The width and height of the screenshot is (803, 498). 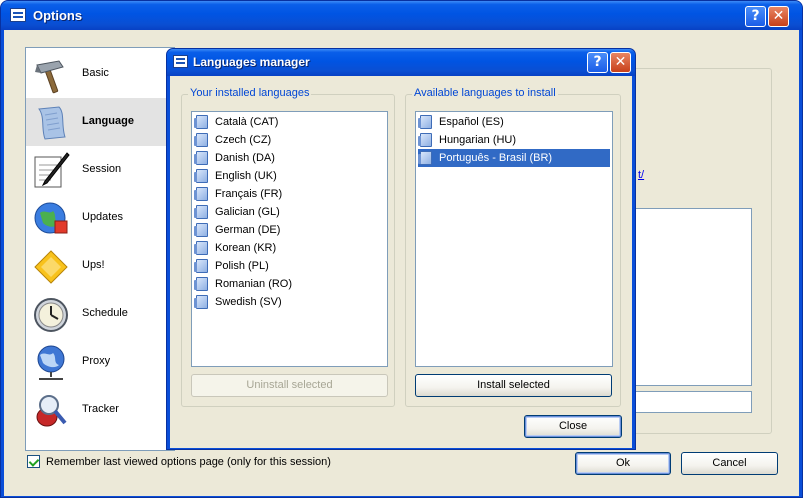 I want to click on list-item: English (UK), so click(x=289, y=176).